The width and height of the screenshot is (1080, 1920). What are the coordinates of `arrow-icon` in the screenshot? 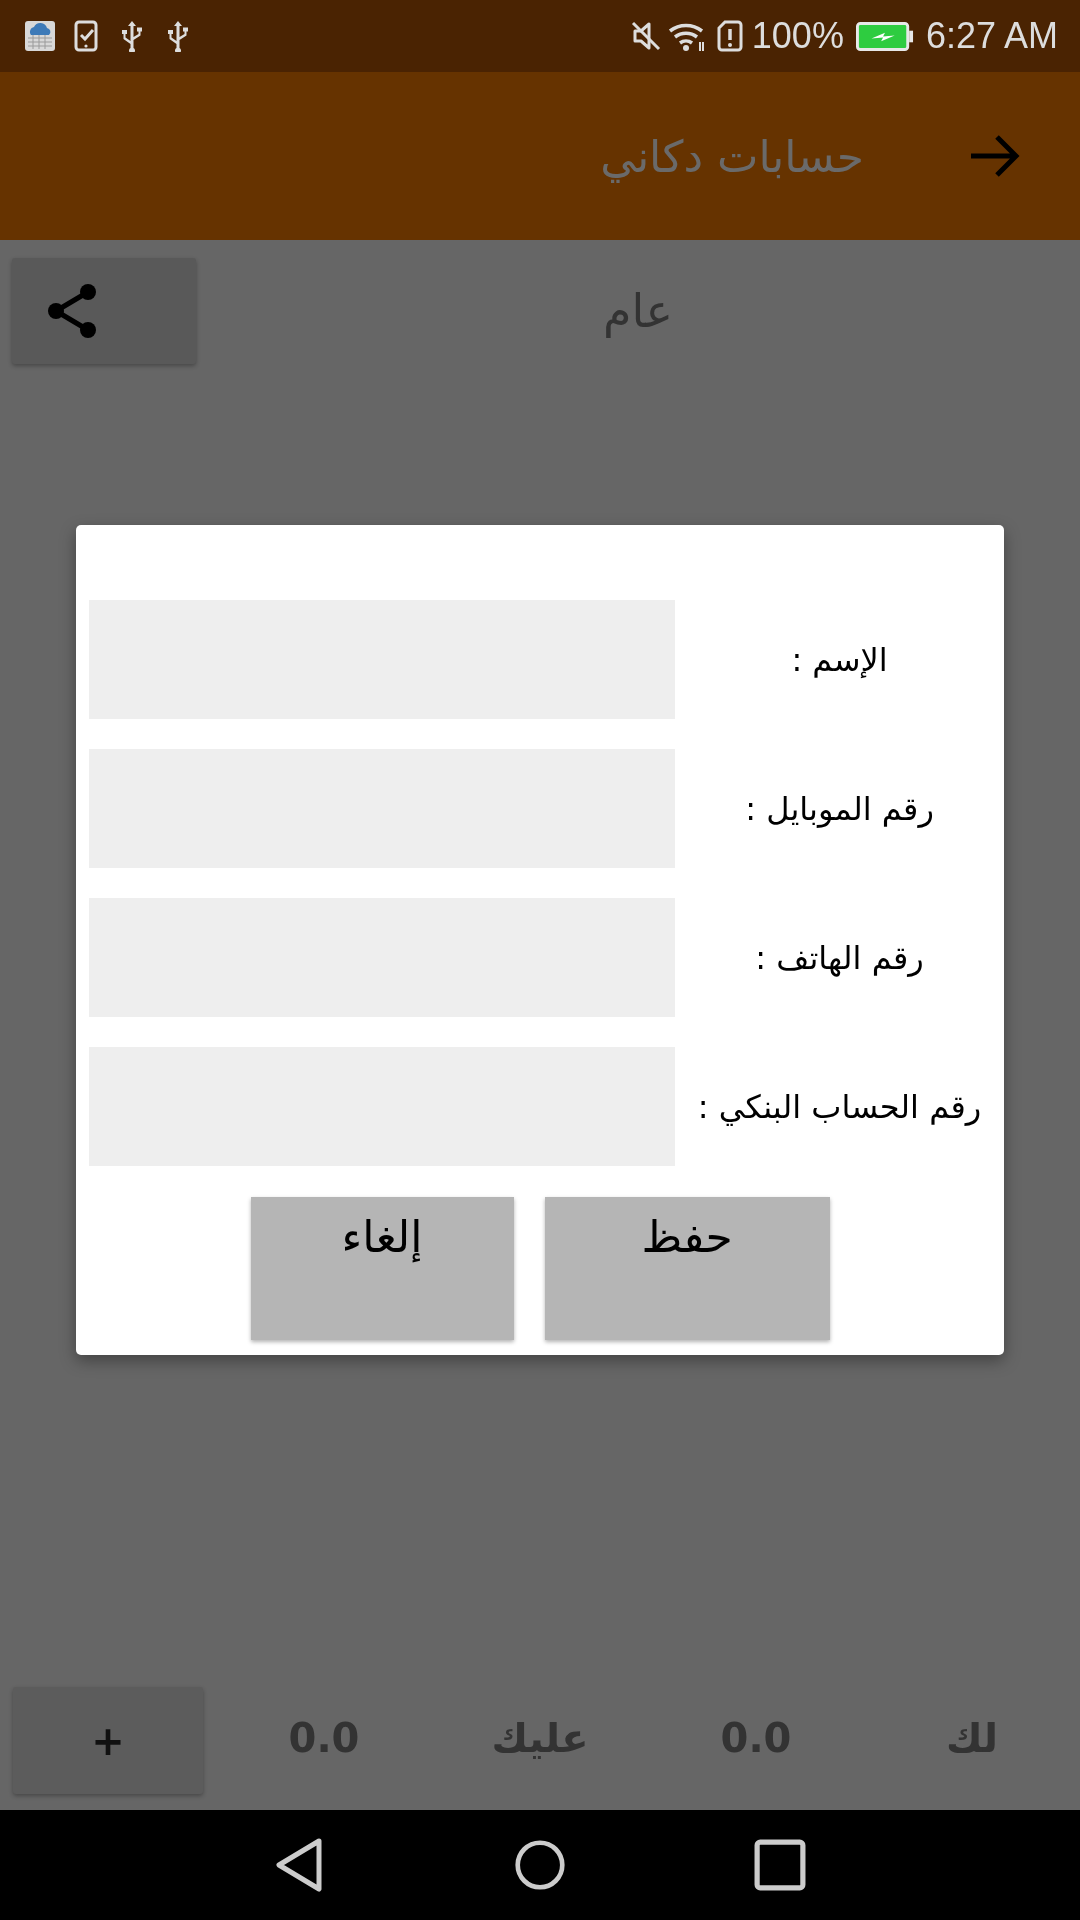 It's located at (995, 156).